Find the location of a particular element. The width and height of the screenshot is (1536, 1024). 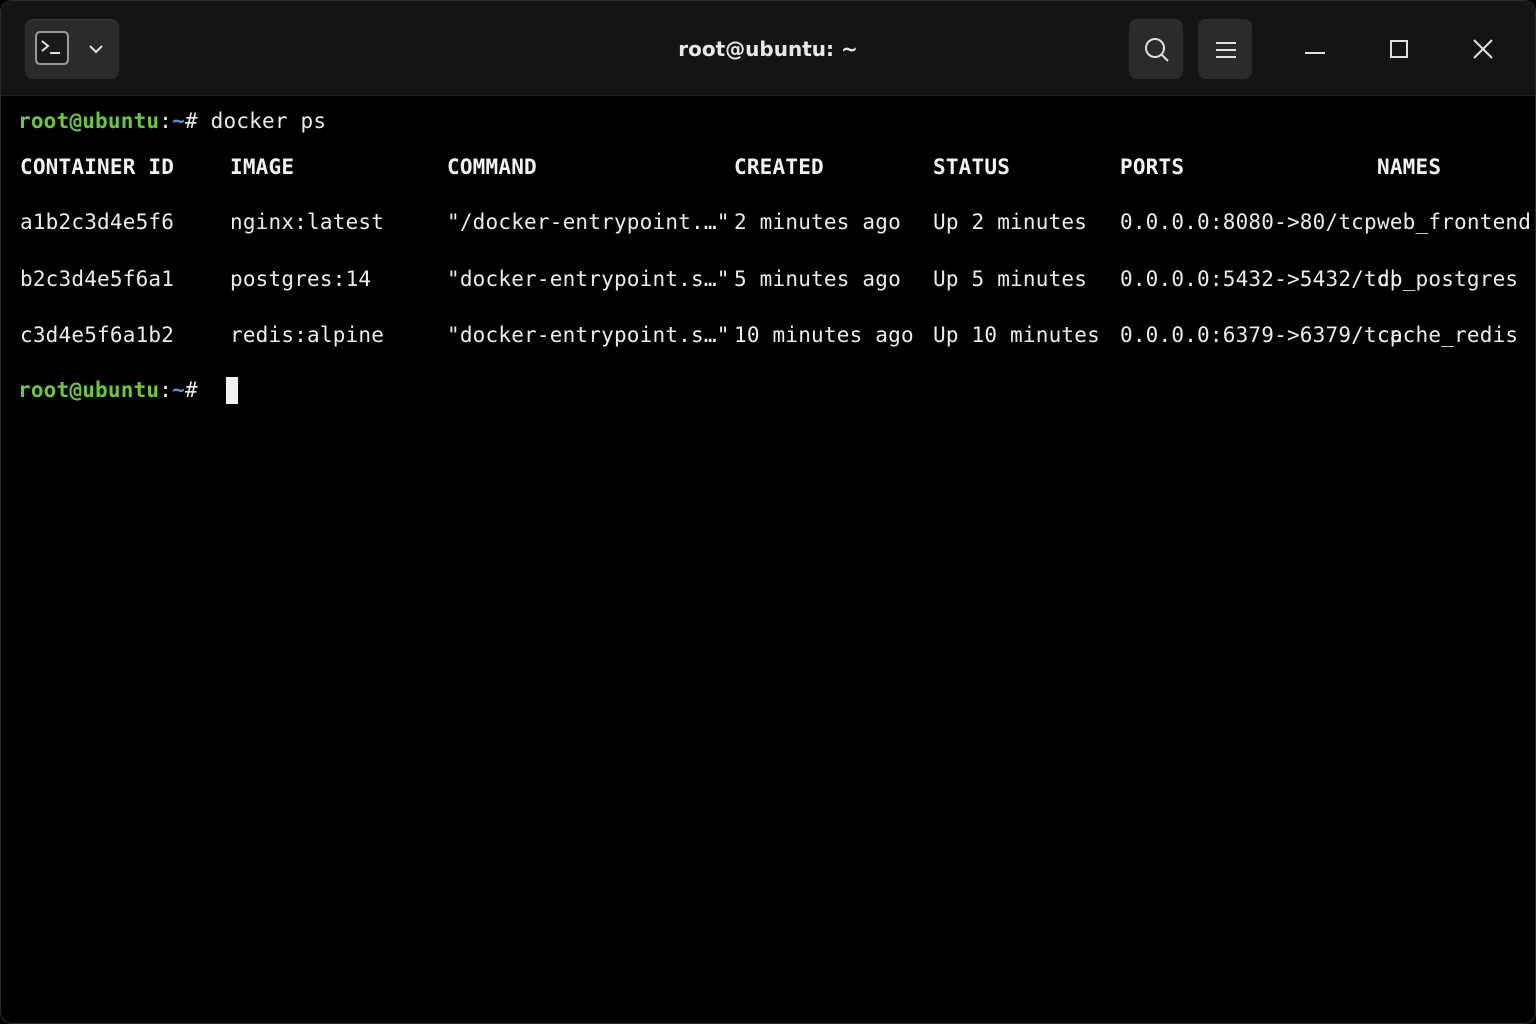

title-bar: root@ubuntu: ~ is located at coordinates (768, 48).